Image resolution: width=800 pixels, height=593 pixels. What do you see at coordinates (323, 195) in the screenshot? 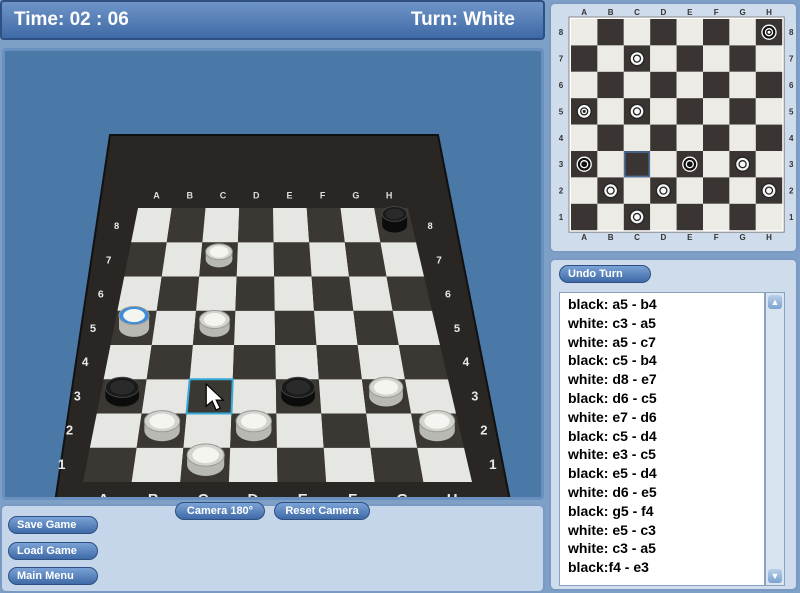
I see `file-label-top: F` at bounding box center [323, 195].